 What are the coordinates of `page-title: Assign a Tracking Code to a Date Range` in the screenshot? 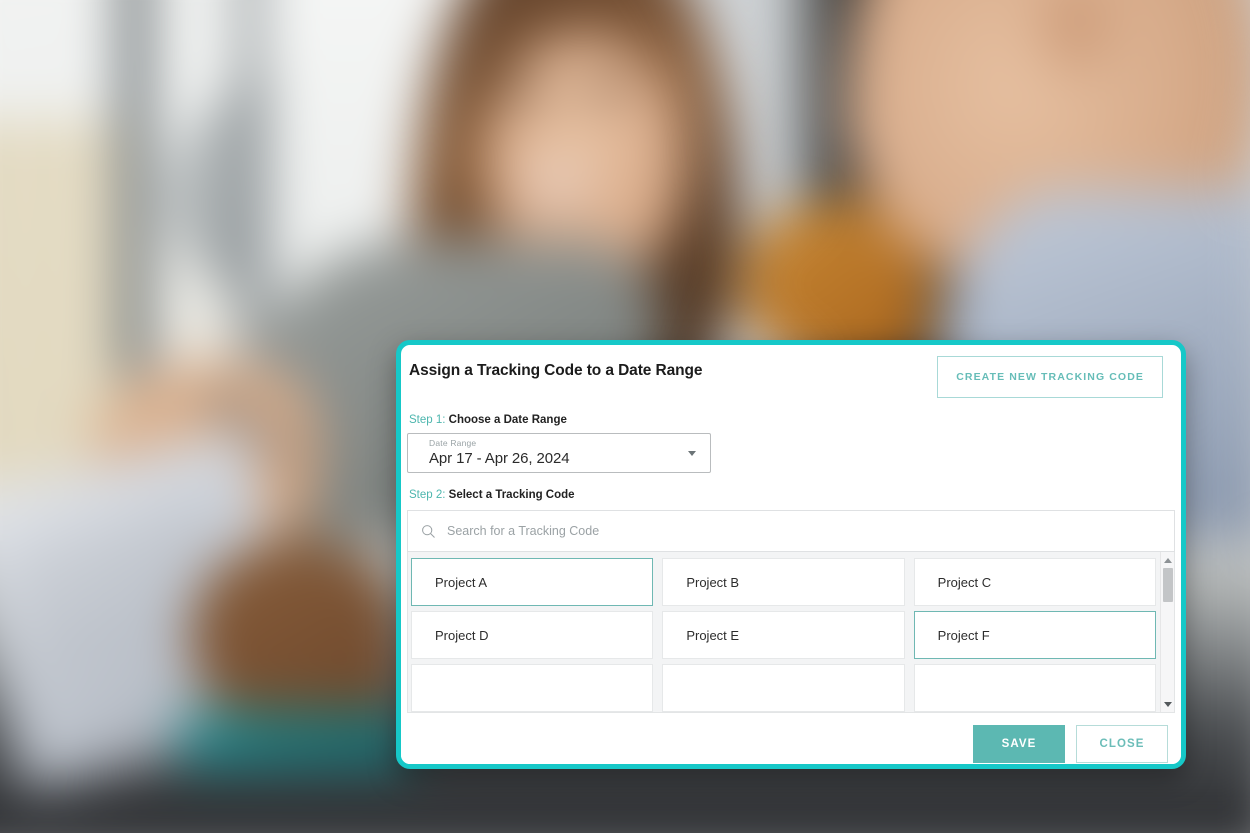 It's located at (556, 370).